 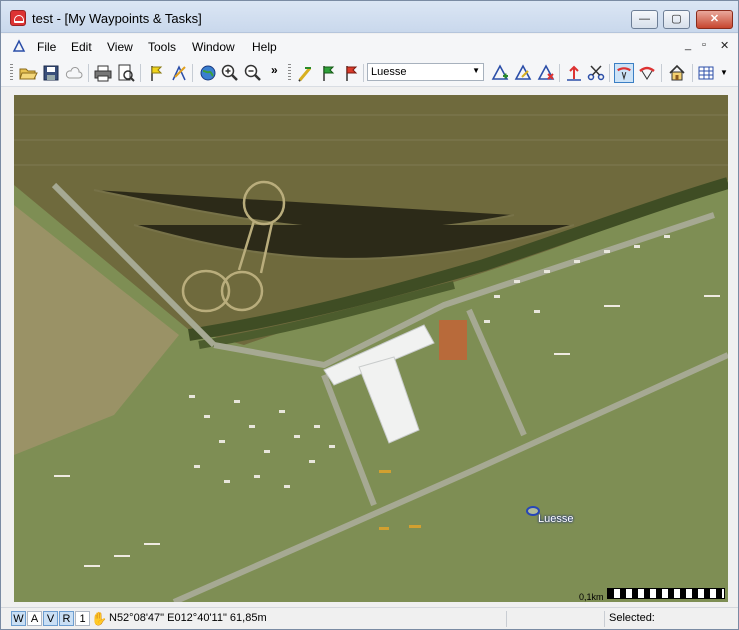 What do you see at coordinates (328, 73) in the screenshot?
I see `flag-green-icon` at bounding box center [328, 73].